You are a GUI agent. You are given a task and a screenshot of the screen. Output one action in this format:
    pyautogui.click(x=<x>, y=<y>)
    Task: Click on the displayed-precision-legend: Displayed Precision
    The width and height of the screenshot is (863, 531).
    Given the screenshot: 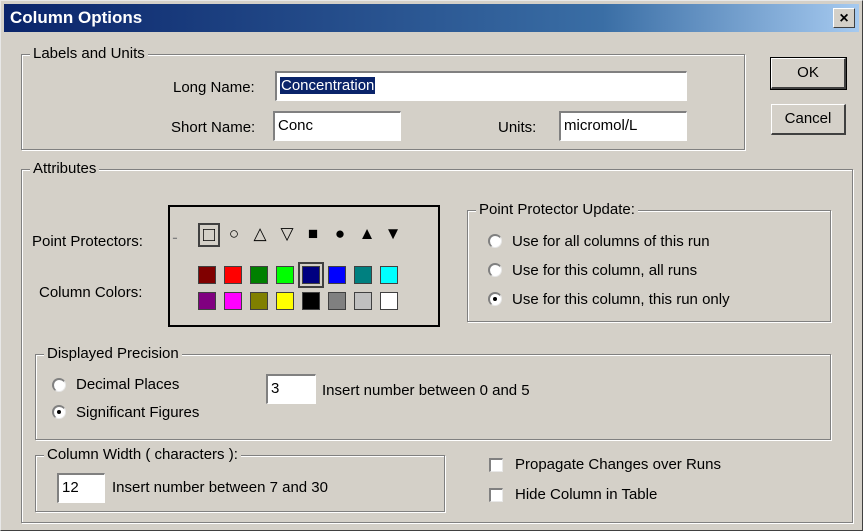 What is the action you would take?
    pyautogui.click(x=113, y=353)
    